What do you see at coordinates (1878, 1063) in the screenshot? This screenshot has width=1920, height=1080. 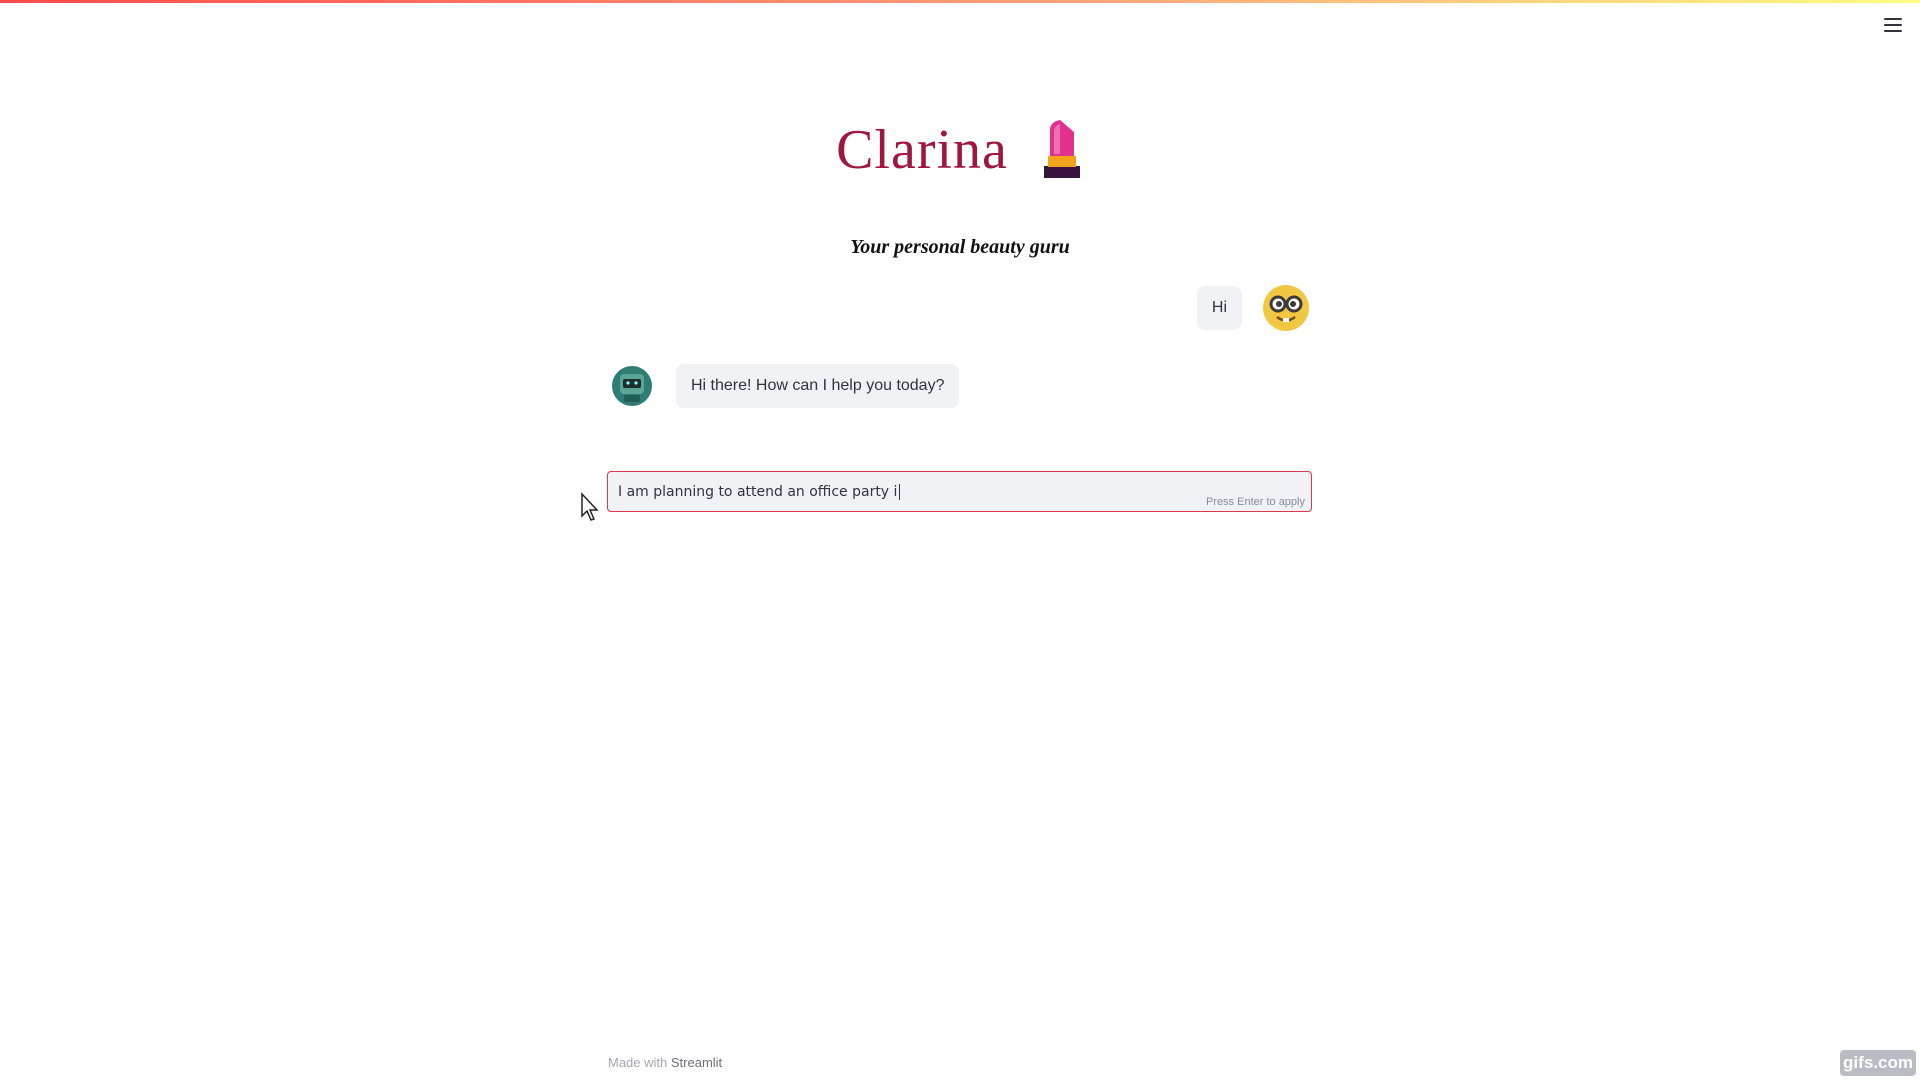 I see `gifs-watermark: gifs.com` at bounding box center [1878, 1063].